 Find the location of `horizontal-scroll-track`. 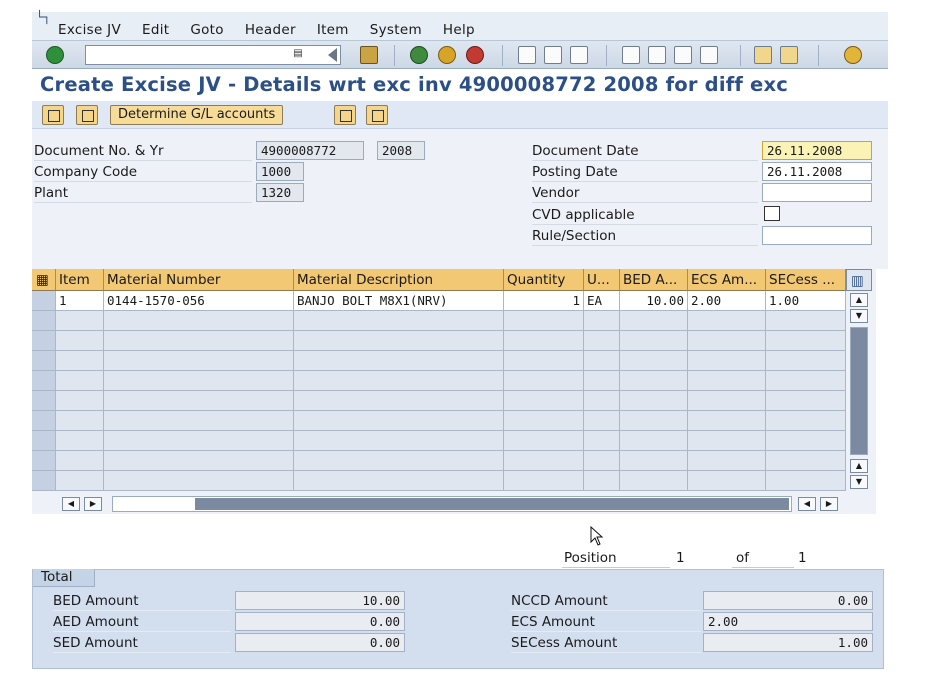

horizontal-scroll-track is located at coordinates (452, 504).